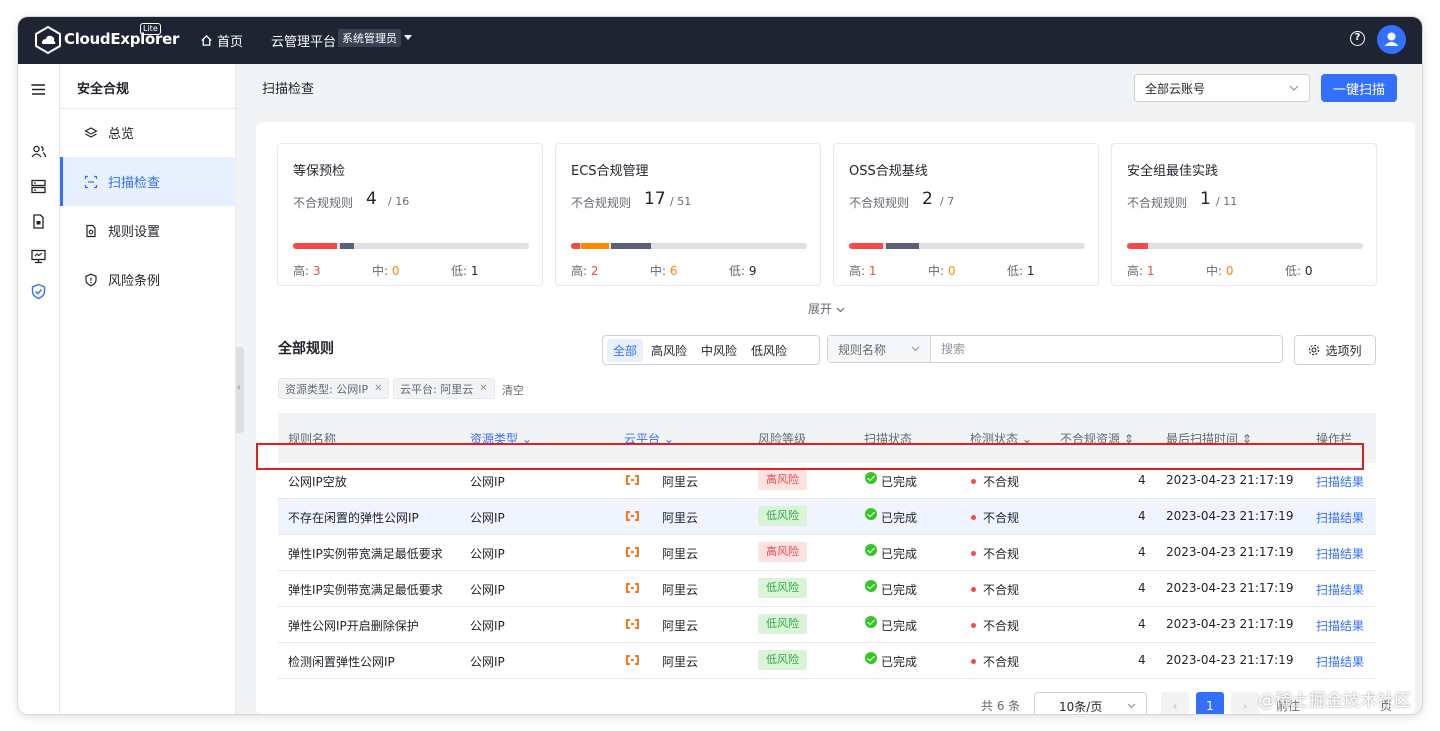  Describe the element at coordinates (658, 271) in the screenshot. I see `mid-label: 中:` at that location.